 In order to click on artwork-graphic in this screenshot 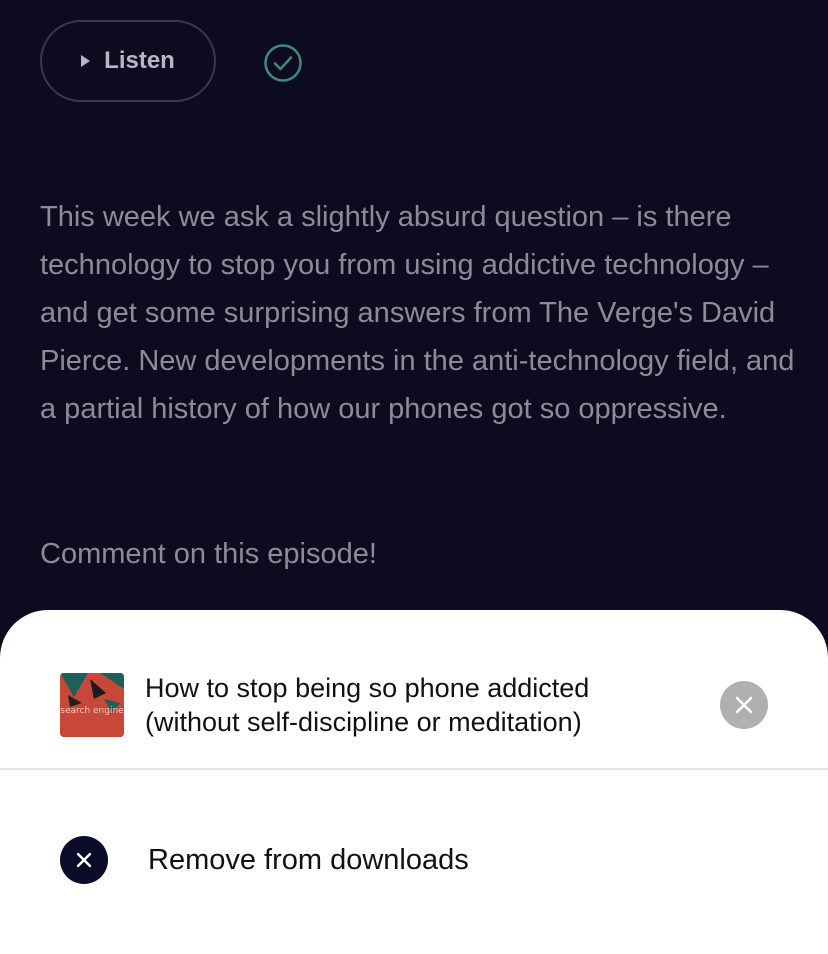, I will do `click(92, 705)`.